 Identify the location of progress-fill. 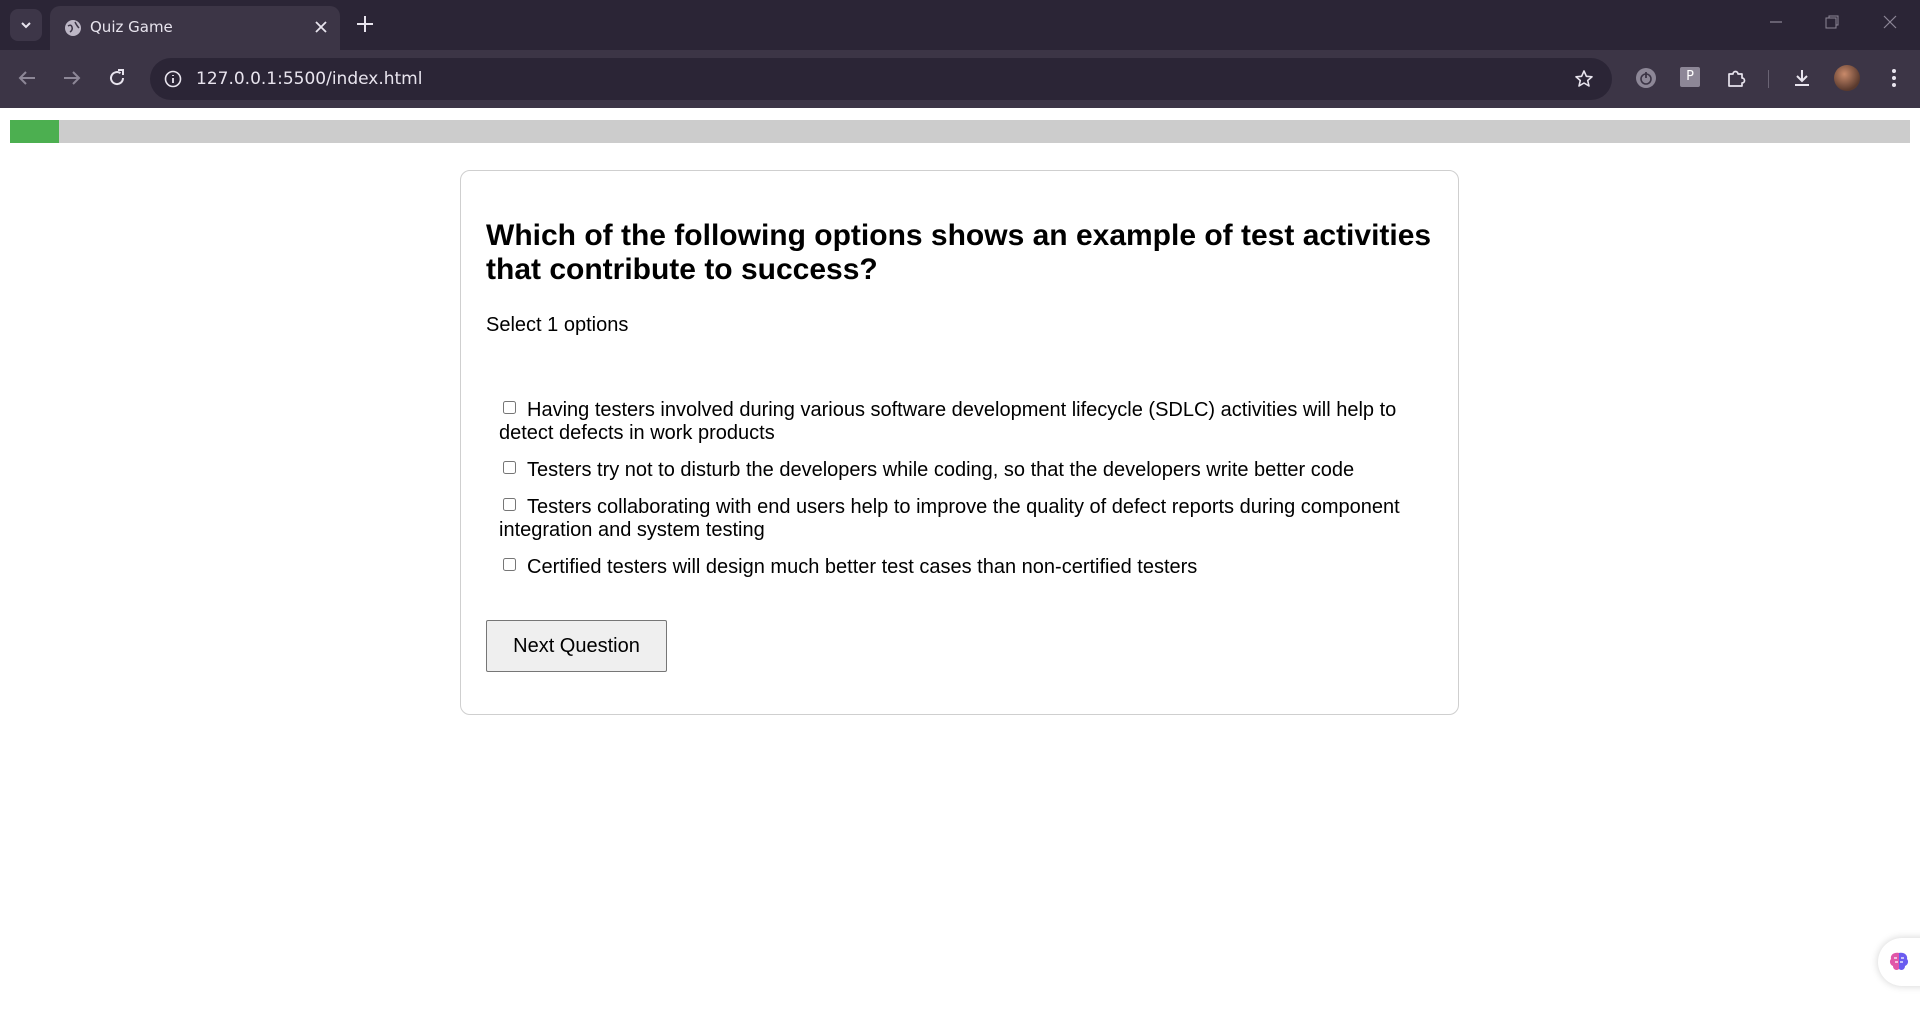
(35, 131).